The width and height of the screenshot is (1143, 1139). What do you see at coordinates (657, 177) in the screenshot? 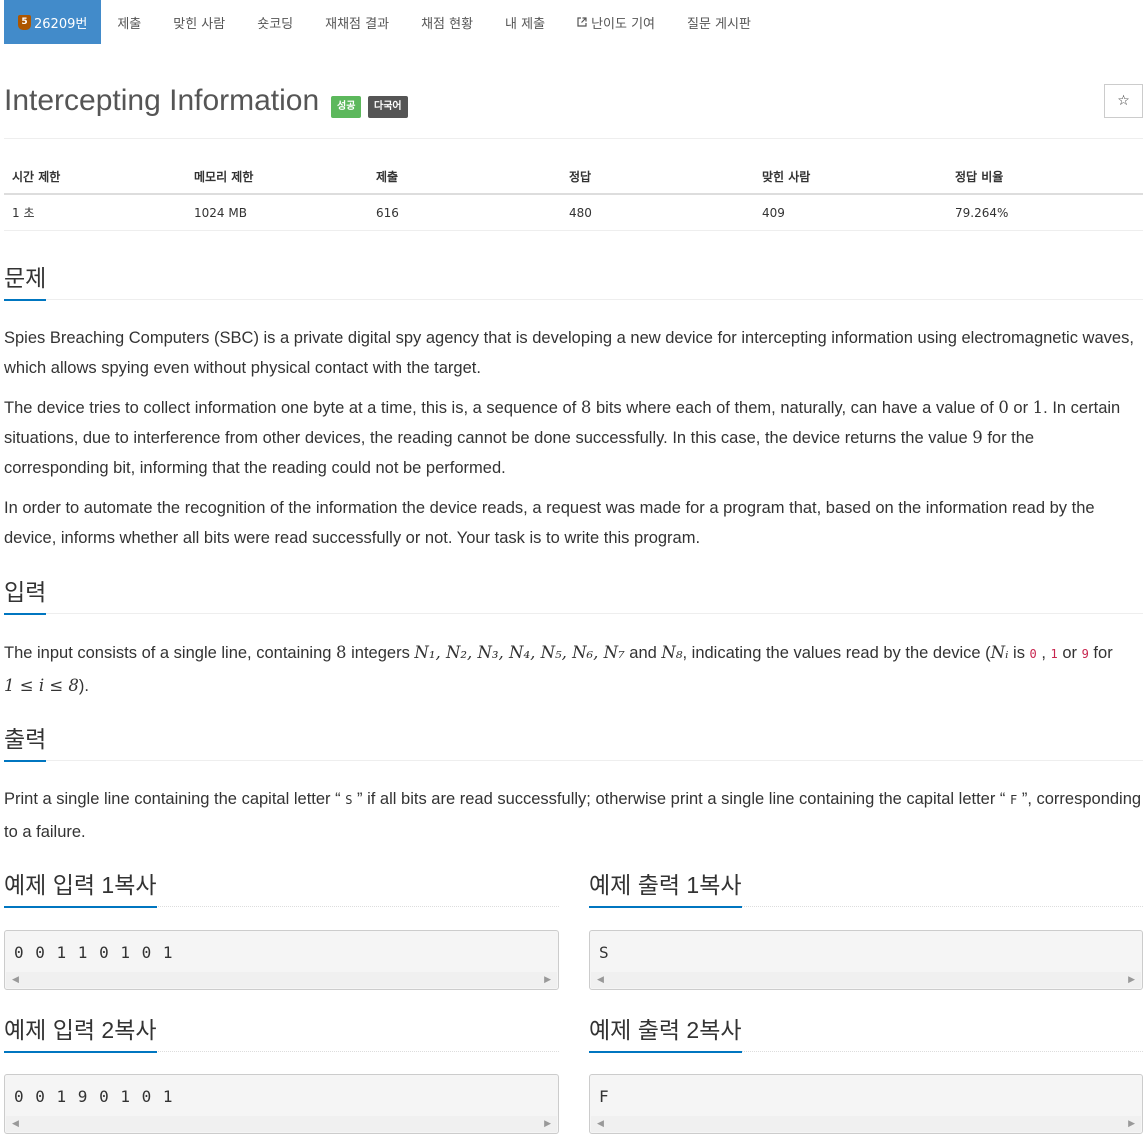
I see `header-accepted: 정답` at bounding box center [657, 177].